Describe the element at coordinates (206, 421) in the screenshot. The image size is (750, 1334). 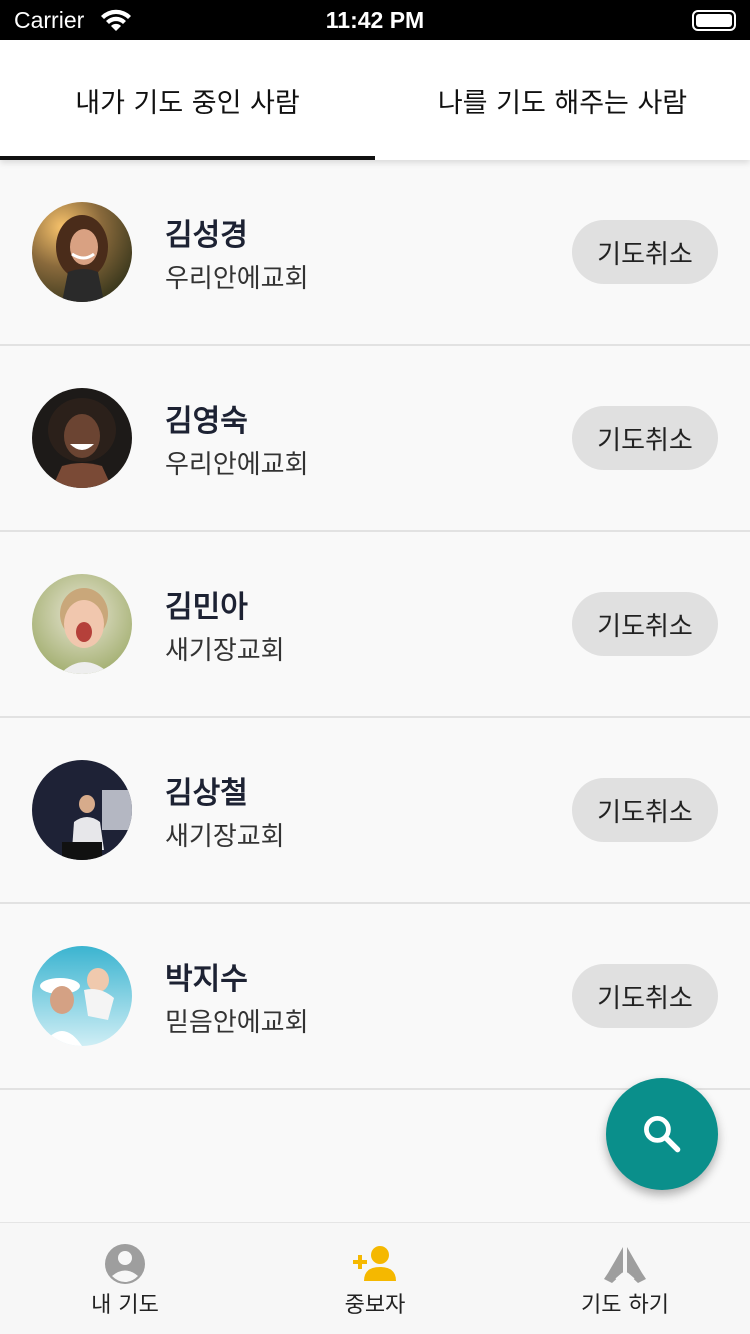
I see `person-name: 김영숙` at that location.